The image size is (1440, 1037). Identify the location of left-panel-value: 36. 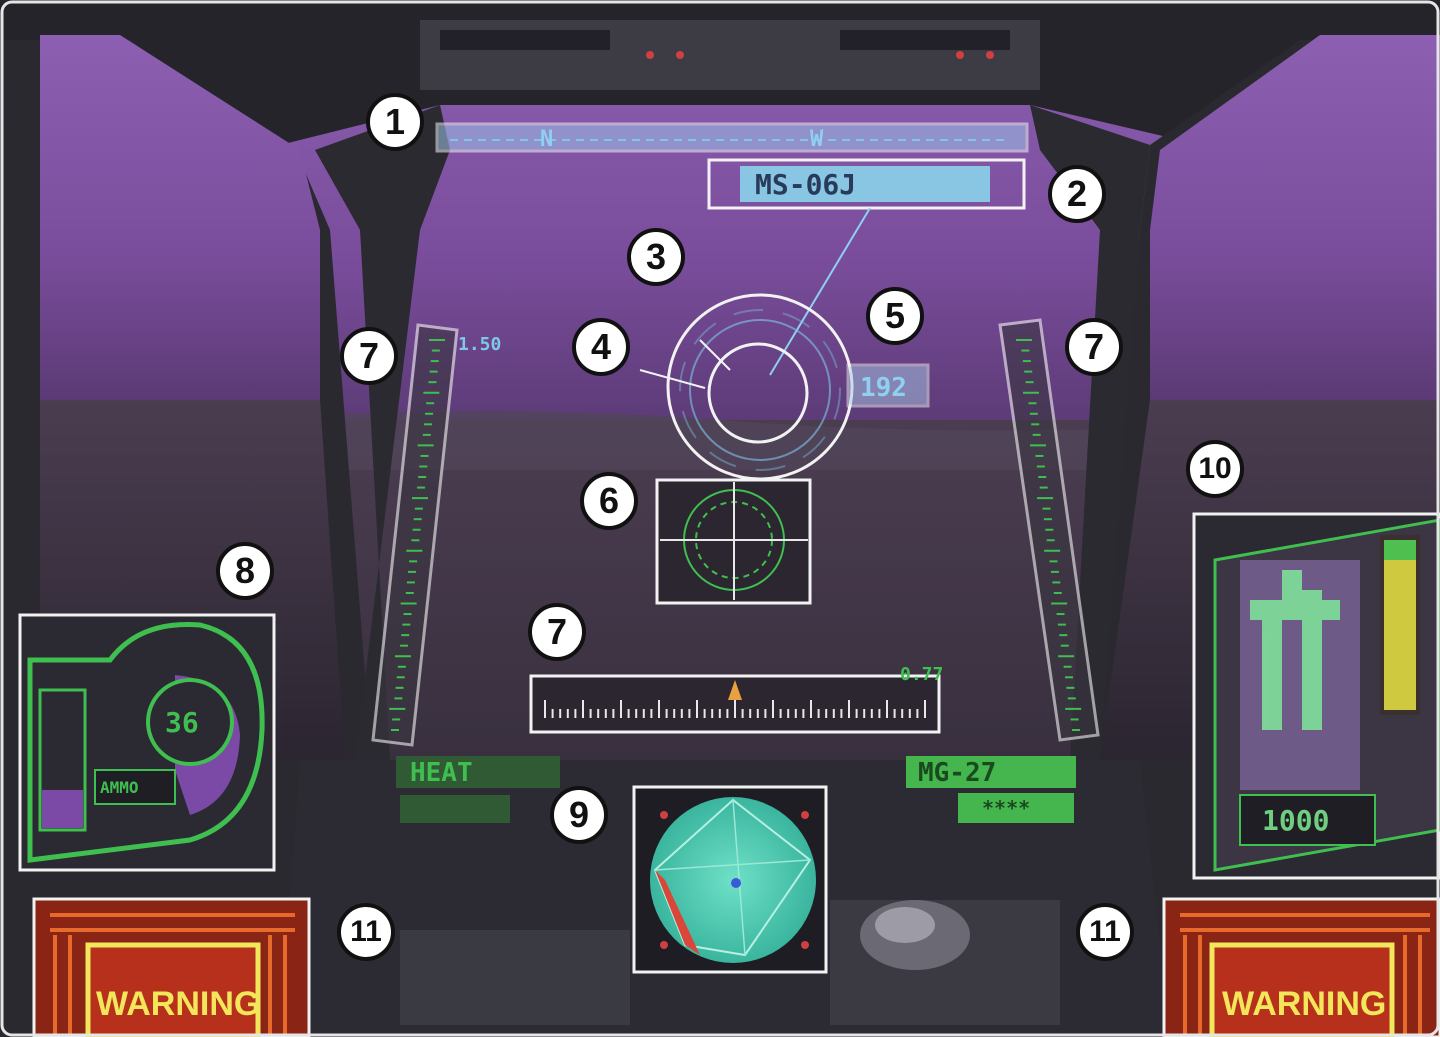
(182, 722).